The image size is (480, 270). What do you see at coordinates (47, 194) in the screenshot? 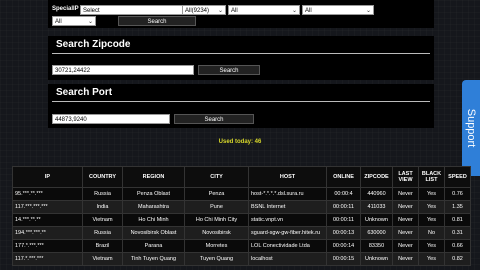
I see `table-cell-ip: 95.***.**.***` at bounding box center [47, 194].